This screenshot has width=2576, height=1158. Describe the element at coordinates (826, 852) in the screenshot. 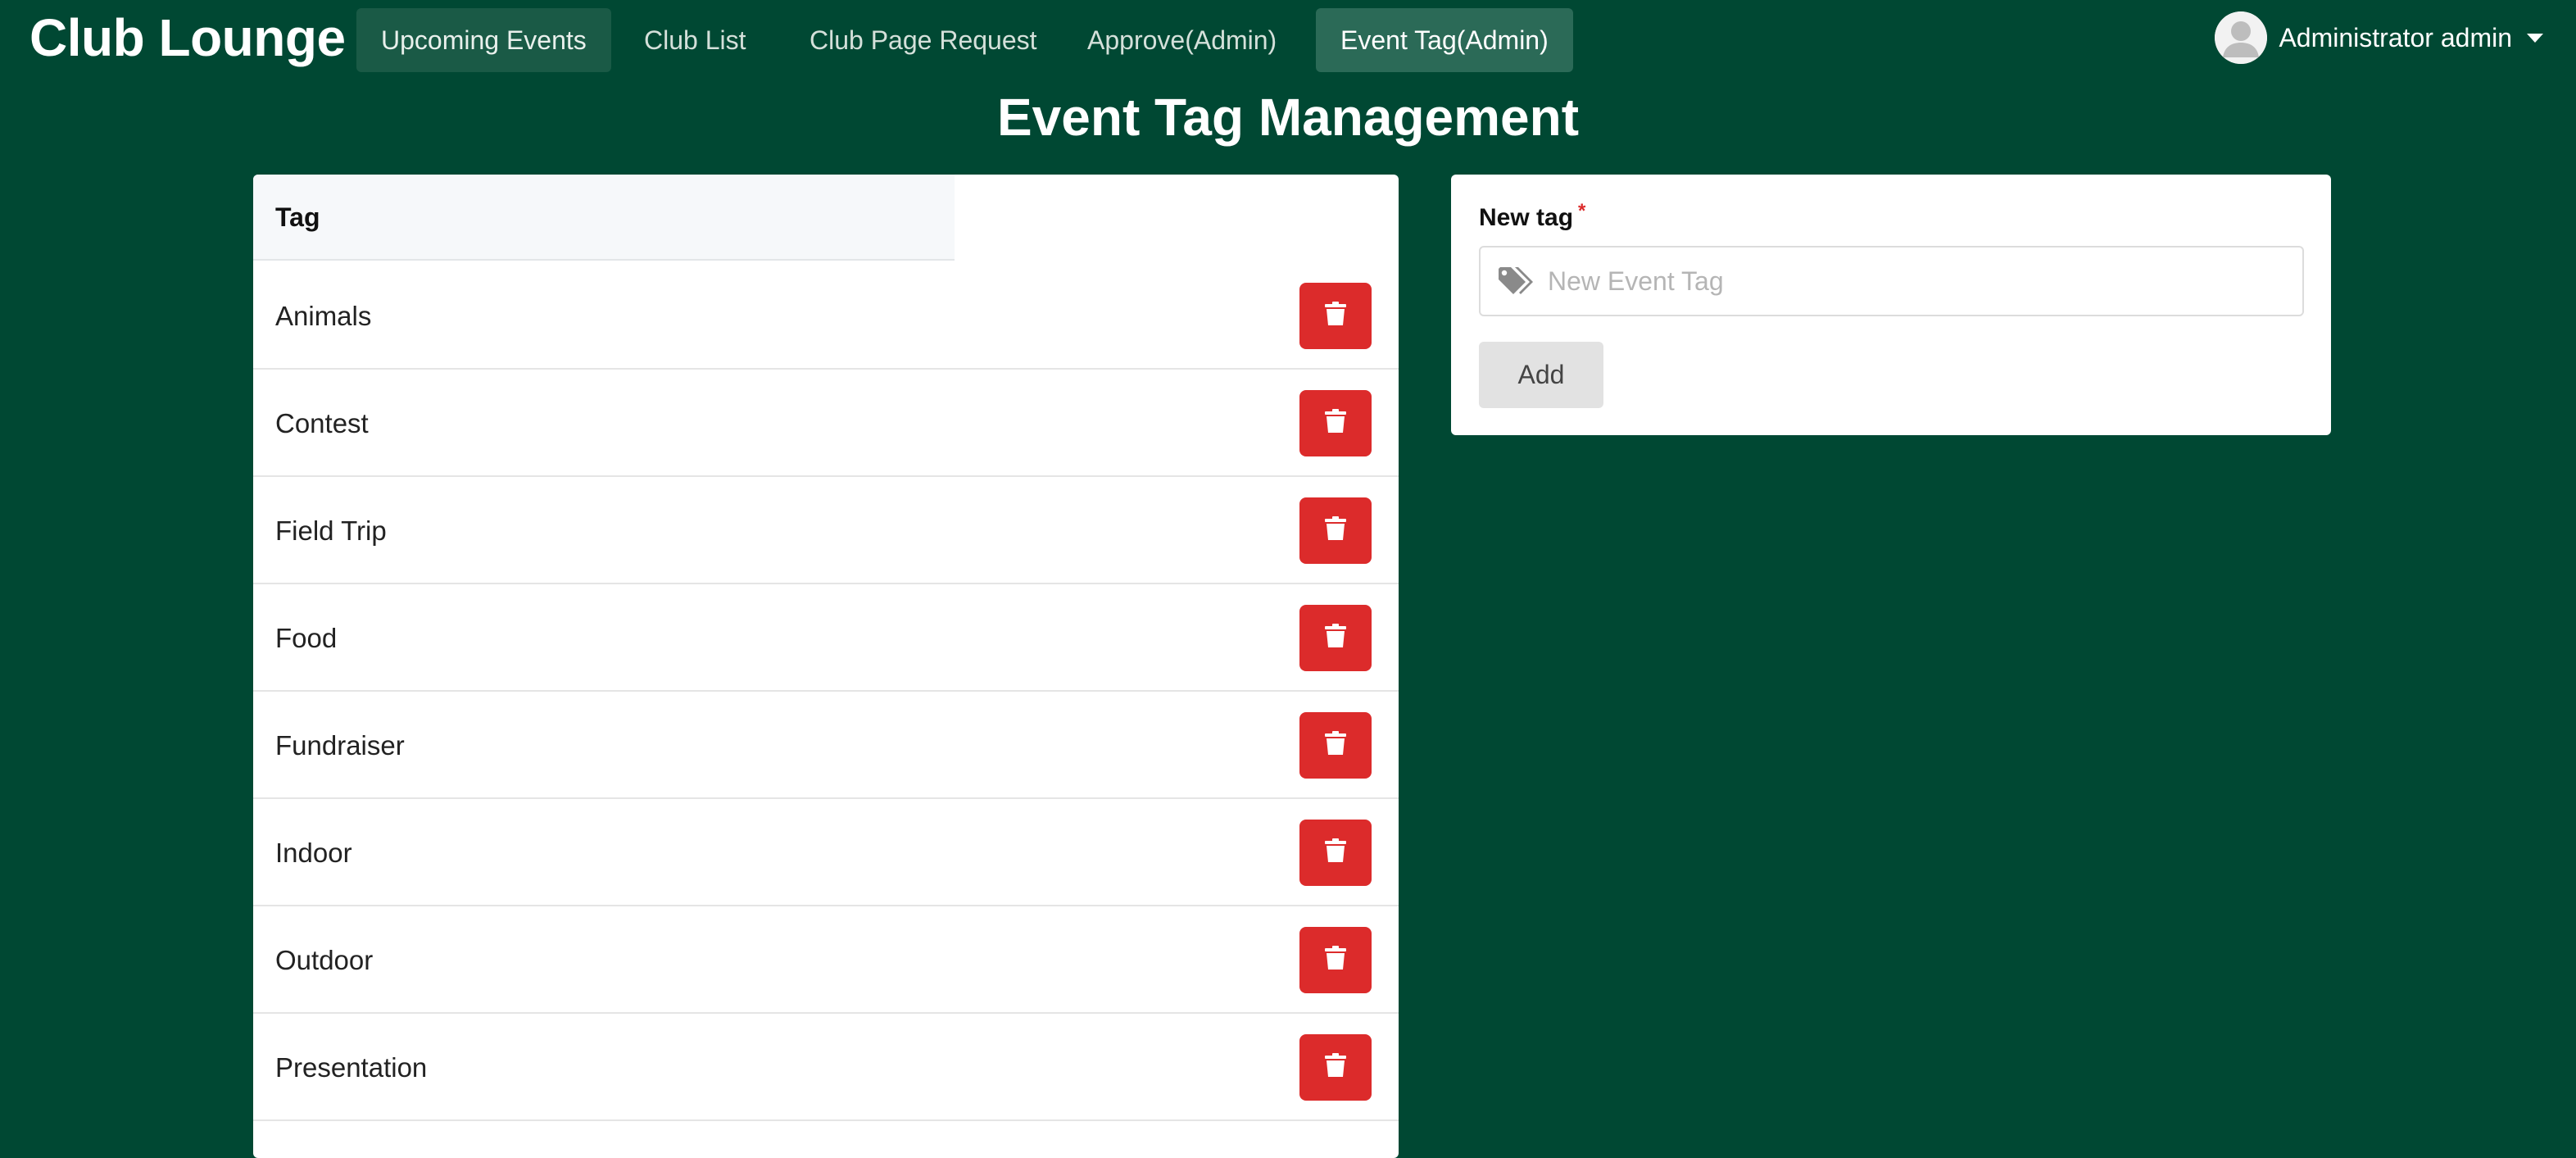

I see `table-row: Indoor` at that location.